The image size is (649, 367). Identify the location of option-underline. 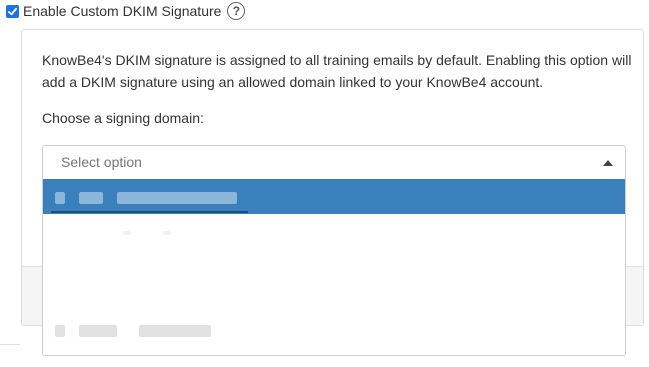
(149, 212).